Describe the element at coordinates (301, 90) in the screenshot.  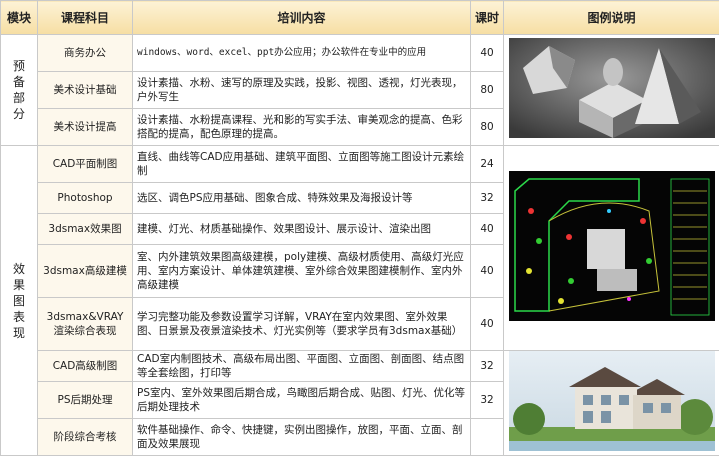
I see `content-cell: 设计素描、水粉、速写的原理及实践，投影、视图、透视，灯光表现，户外写生` at that location.